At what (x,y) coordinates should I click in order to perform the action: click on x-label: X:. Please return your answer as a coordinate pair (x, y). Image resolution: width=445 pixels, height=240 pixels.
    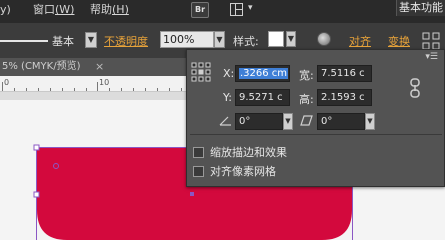
    Looking at the image, I should click on (229, 73).